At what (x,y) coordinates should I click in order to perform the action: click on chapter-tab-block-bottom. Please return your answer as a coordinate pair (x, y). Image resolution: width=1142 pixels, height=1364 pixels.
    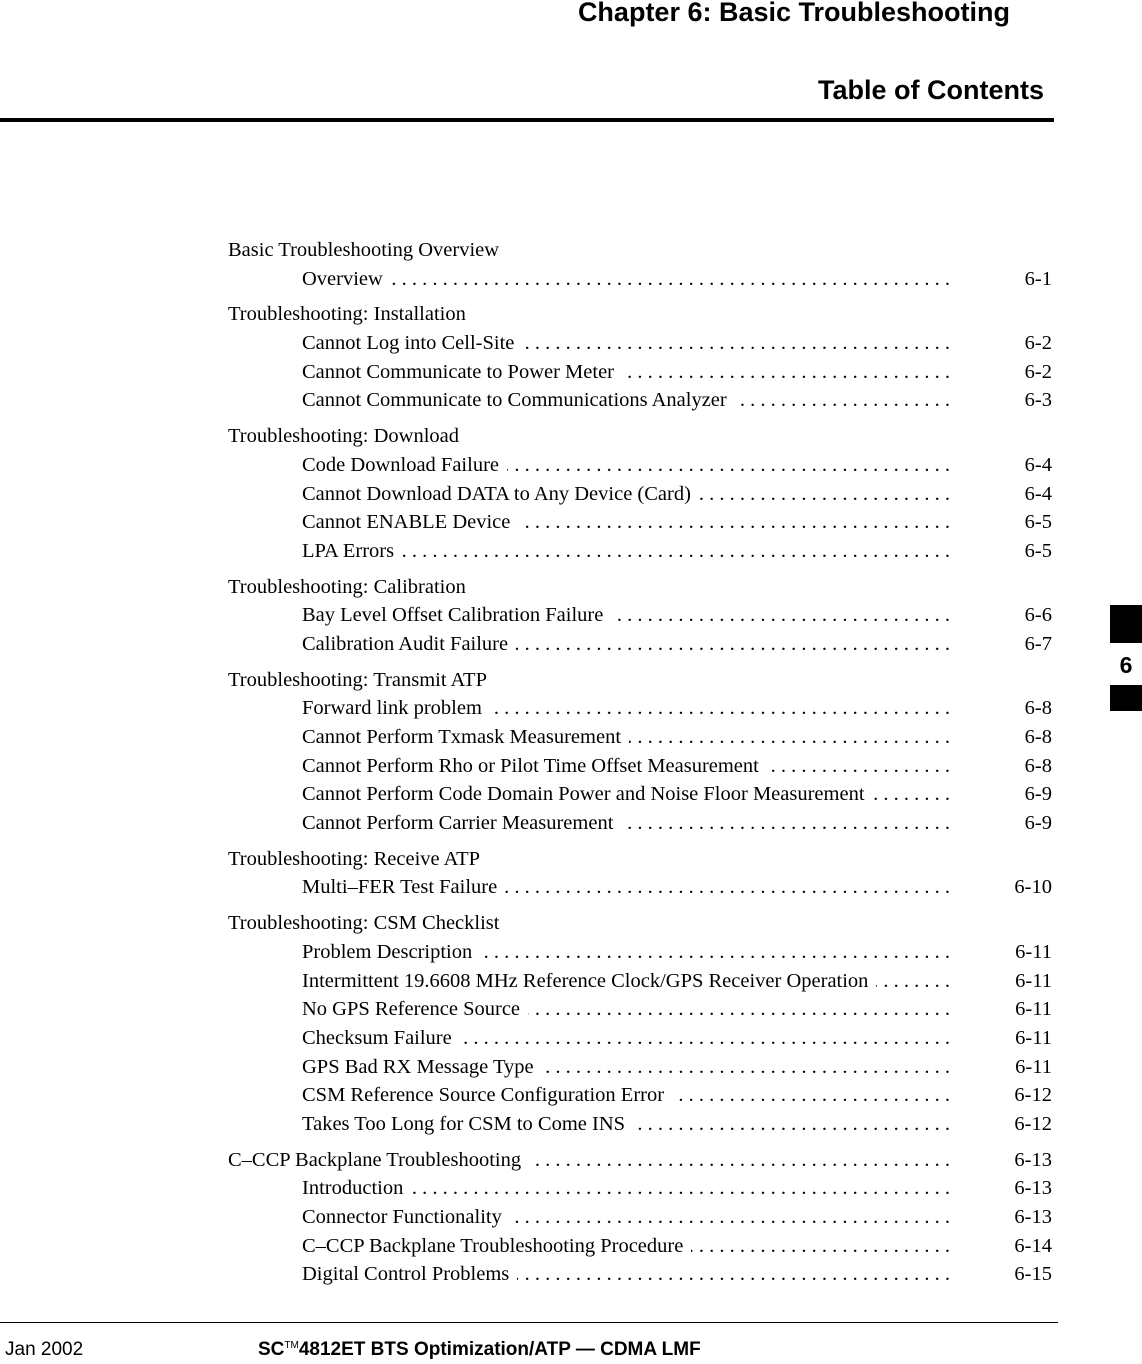
    Looking at the image, I should click on (1126, 698).